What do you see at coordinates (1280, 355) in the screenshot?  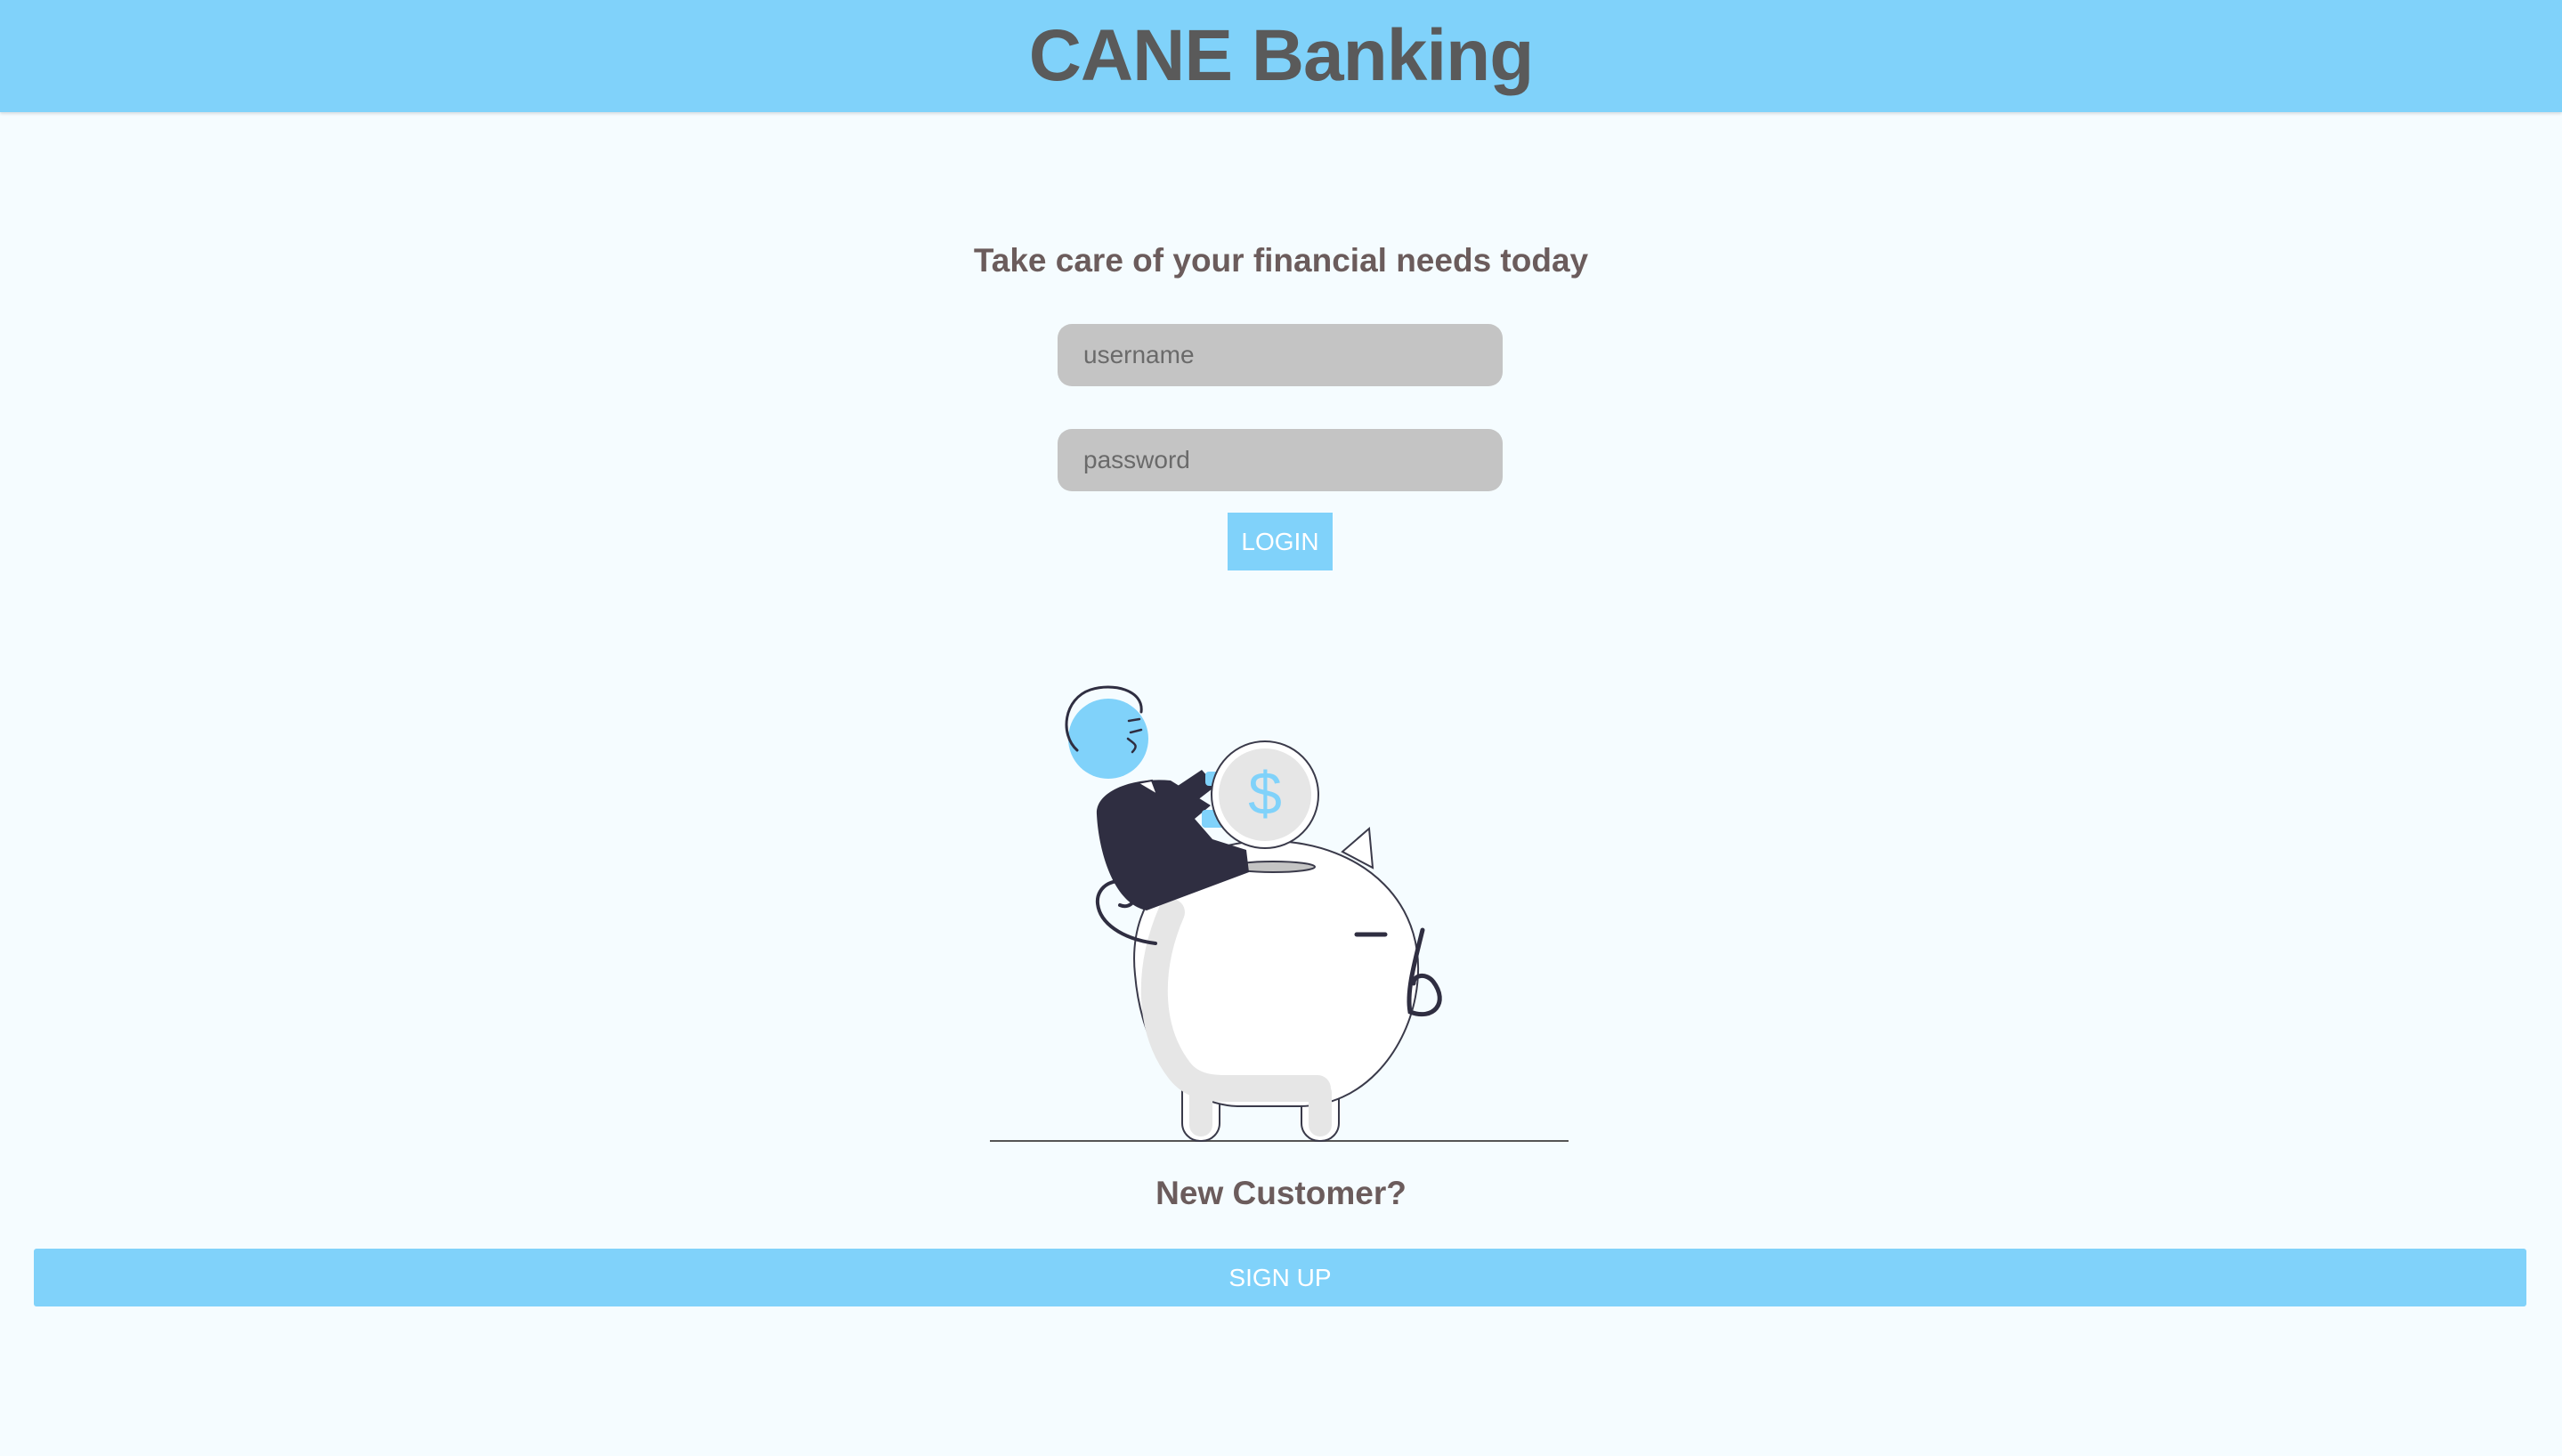 I see `username-input` at bounding box center [1280, 355].